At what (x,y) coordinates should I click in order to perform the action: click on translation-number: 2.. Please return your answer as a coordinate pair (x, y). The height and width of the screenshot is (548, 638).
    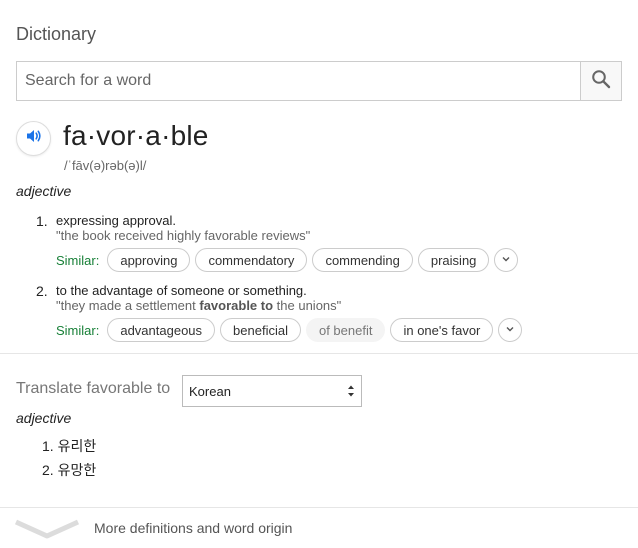
    Looking at the image, I should click on (48, 470).